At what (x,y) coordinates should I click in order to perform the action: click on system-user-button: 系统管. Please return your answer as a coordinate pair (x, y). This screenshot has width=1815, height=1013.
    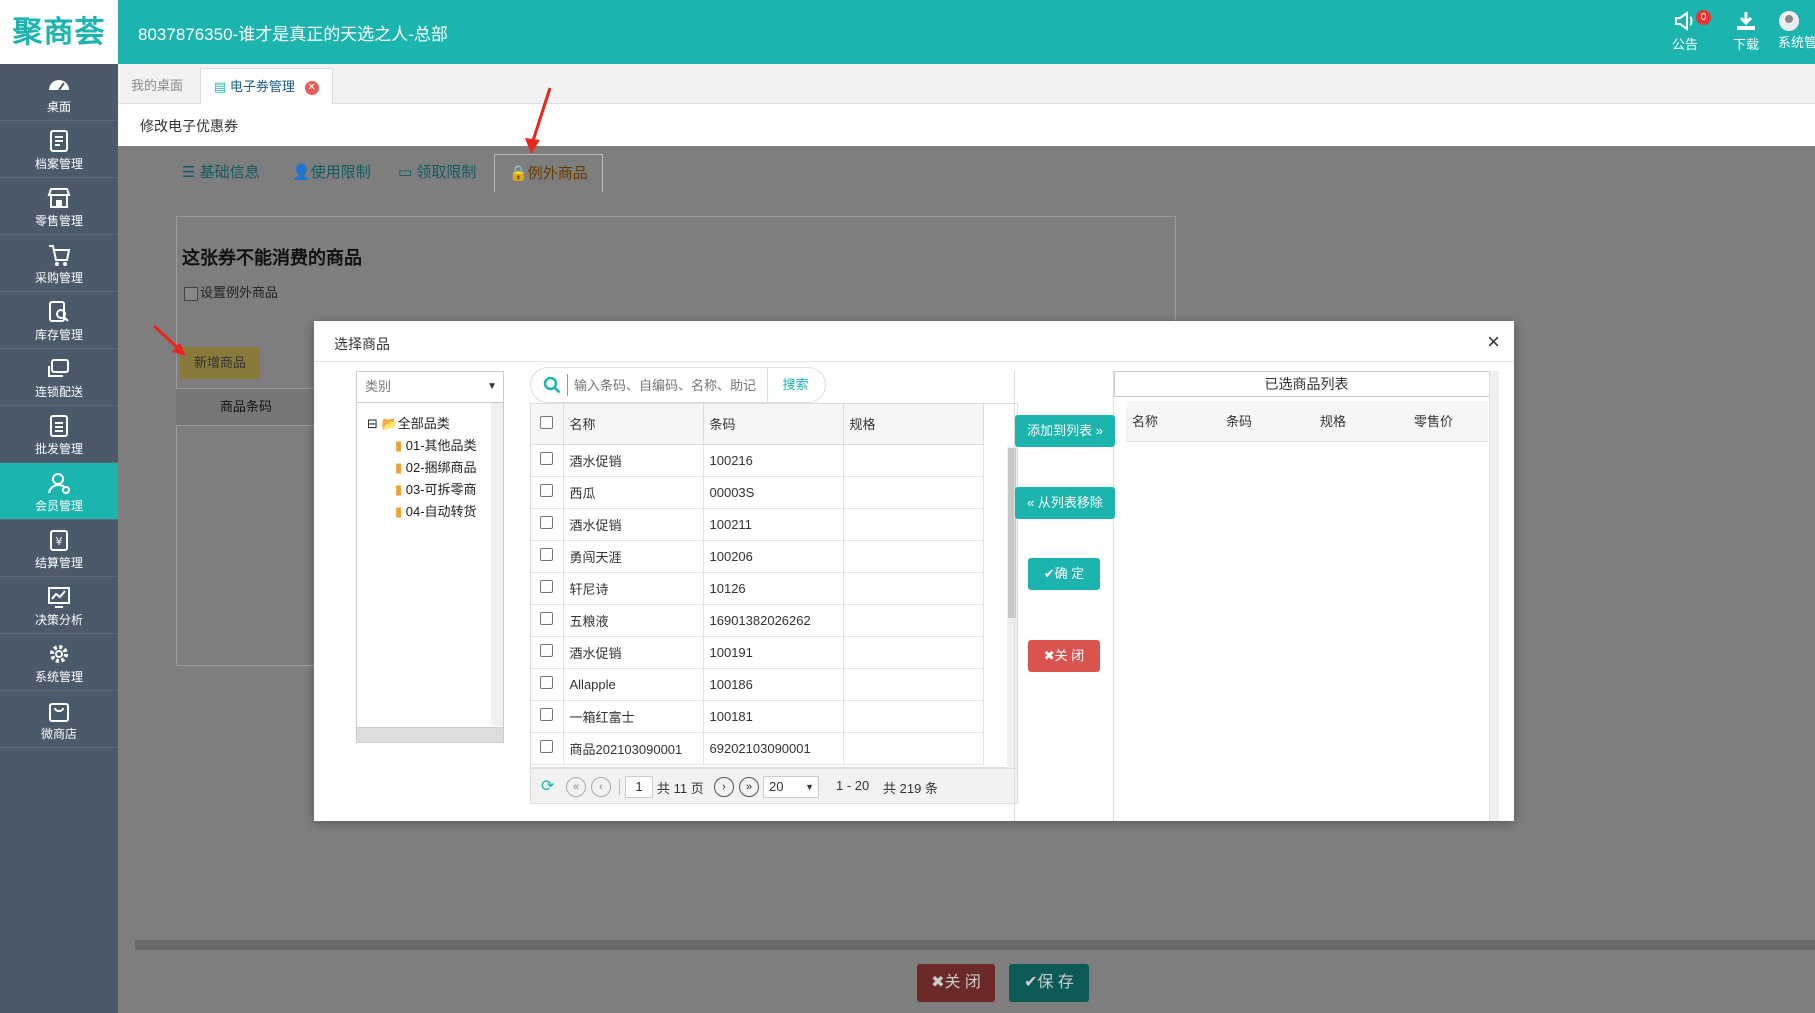
    Looking at the image, I should click on (1796, 30).